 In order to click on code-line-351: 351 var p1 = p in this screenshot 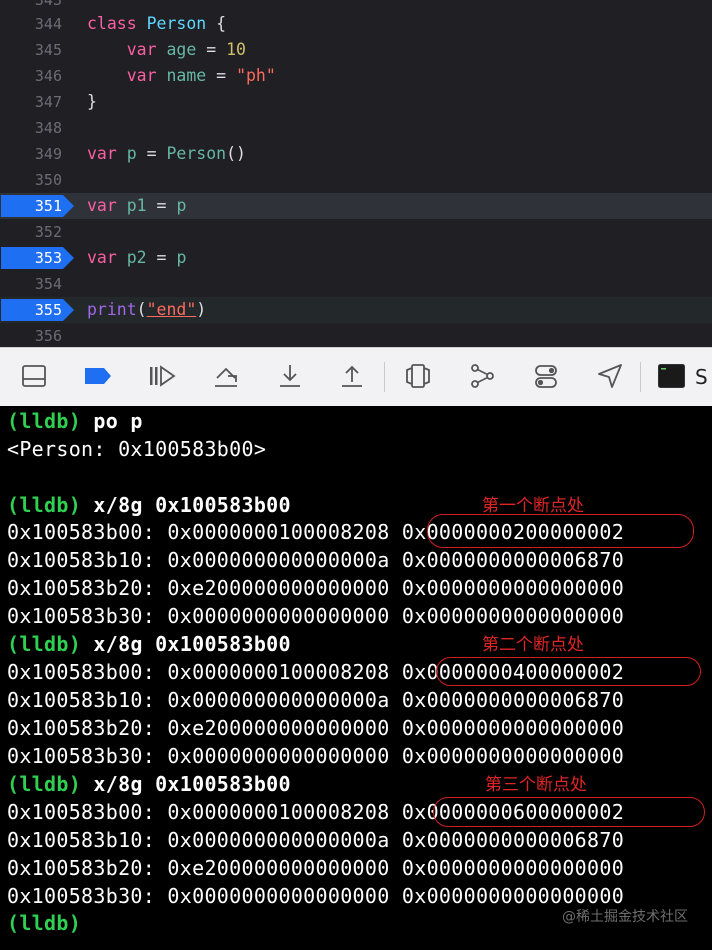, I will do `click(356, 206)`.